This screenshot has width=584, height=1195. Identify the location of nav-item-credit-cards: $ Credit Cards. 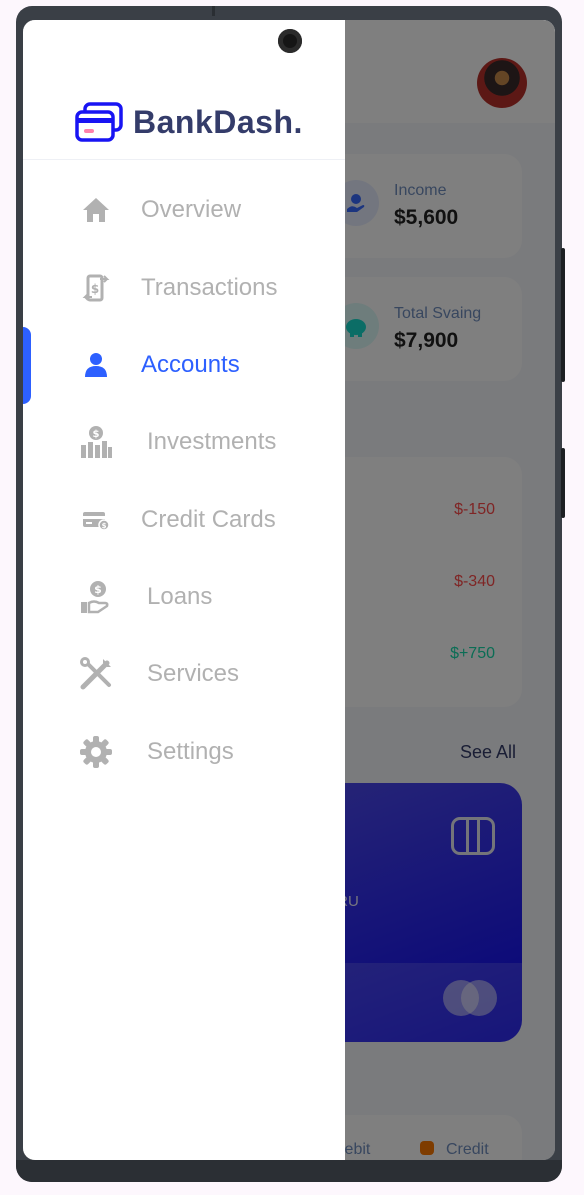
(184, 520).